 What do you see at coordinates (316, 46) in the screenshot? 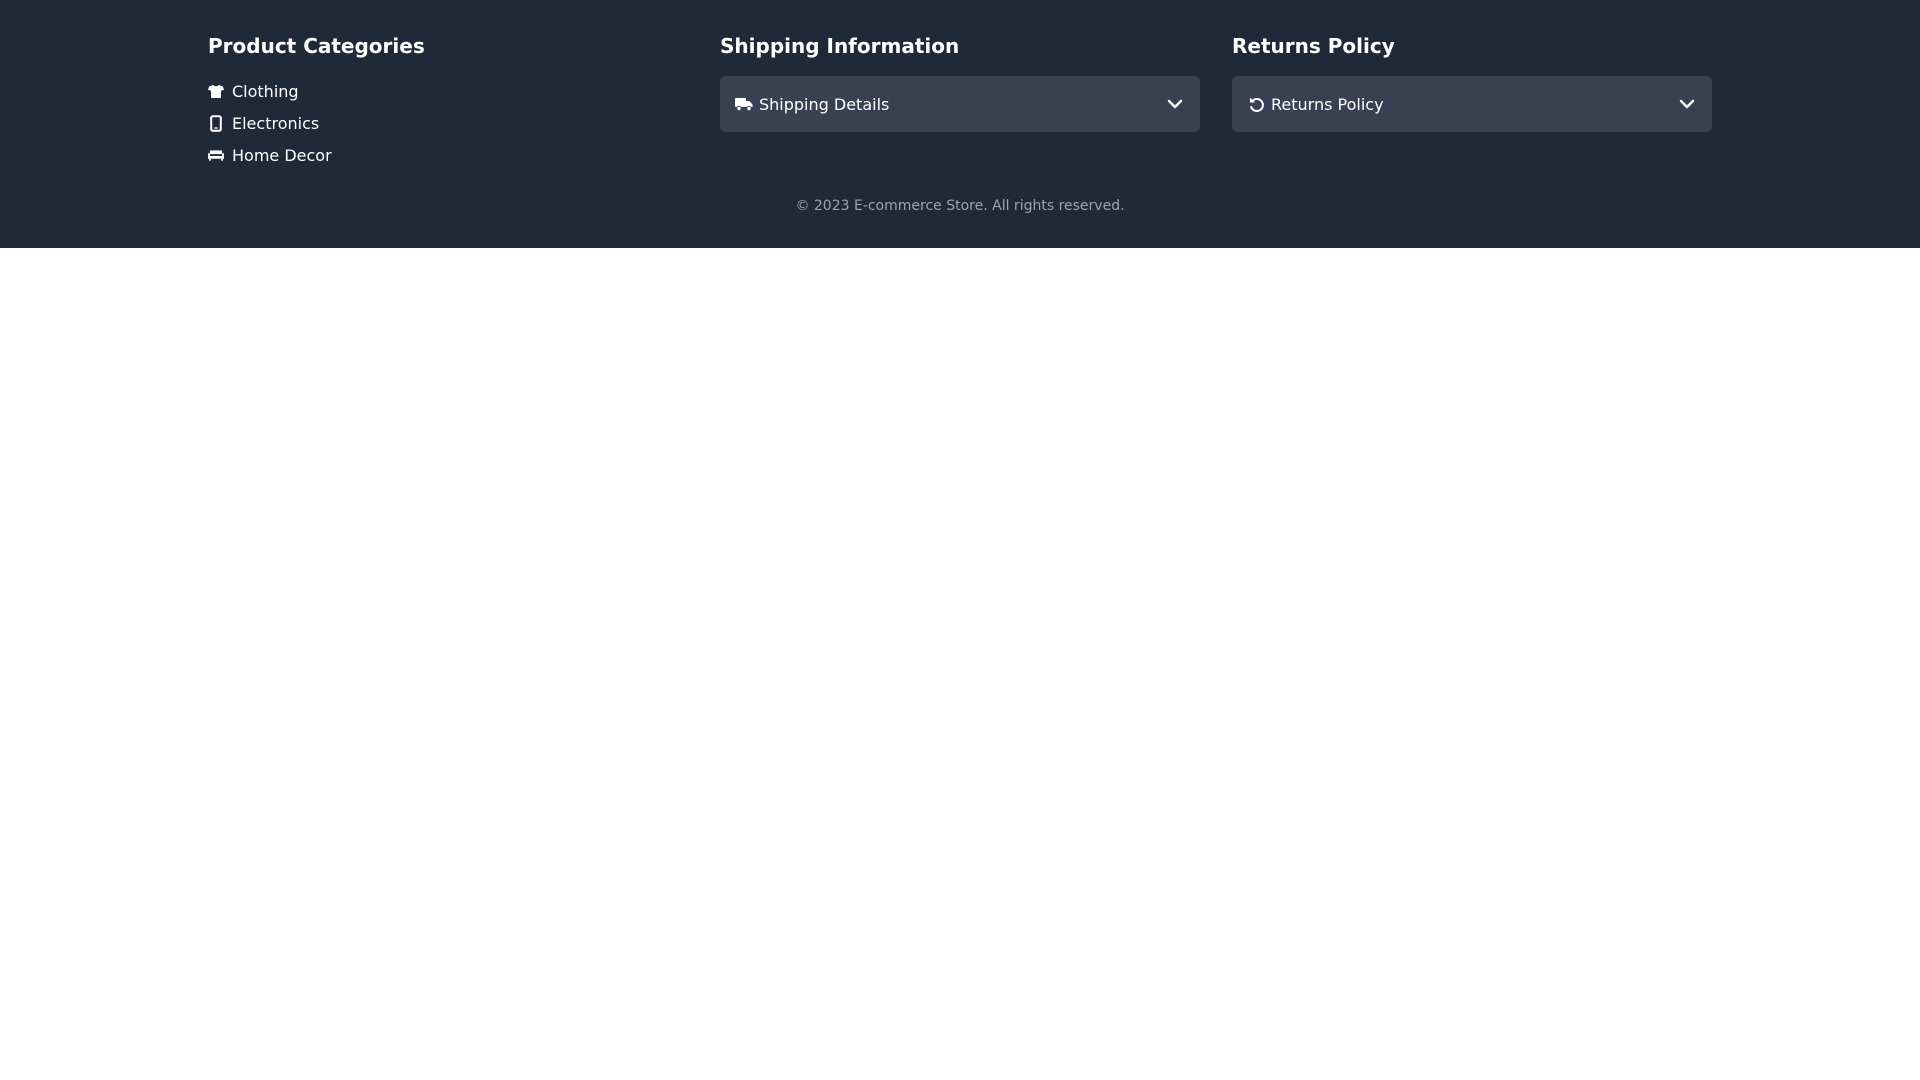
I see `product-categories-heading: Product Categories` at bounding box center [316, 46].